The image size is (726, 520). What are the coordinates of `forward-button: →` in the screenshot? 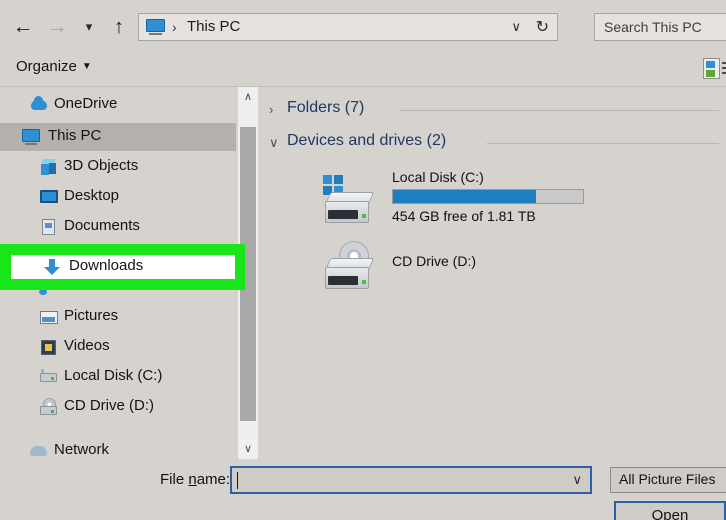 It's located at (57, 27).